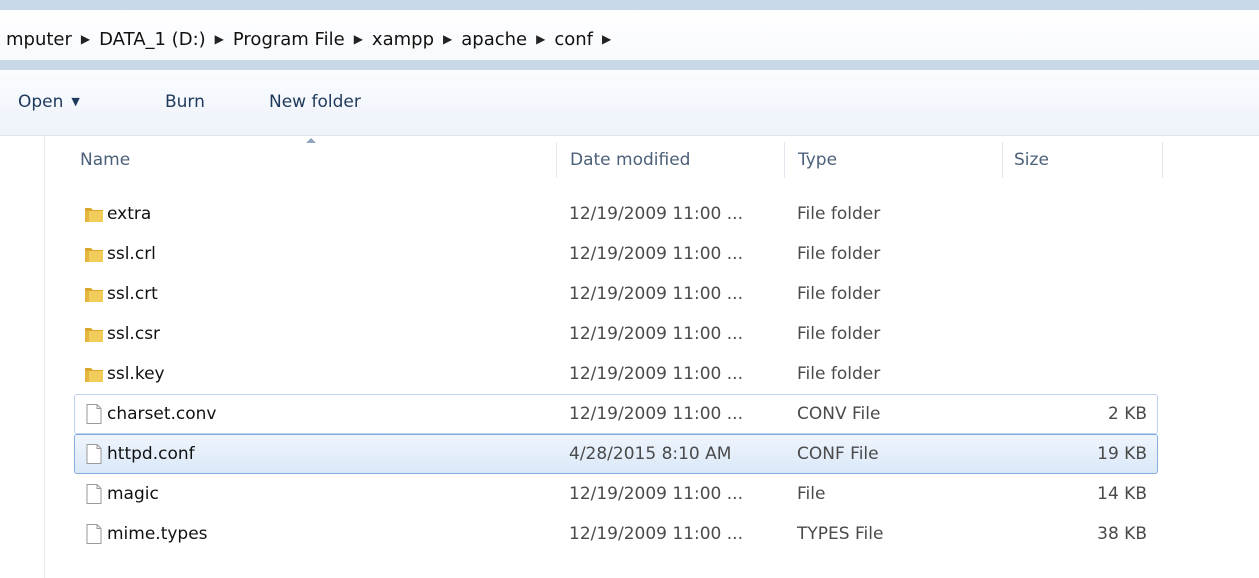 Image resolution: width=1259 pixels, height=578 pixels. Describe the element at coordinates (134, 334) in the screenshot. I see `file-name: ssl.csr` at that location.